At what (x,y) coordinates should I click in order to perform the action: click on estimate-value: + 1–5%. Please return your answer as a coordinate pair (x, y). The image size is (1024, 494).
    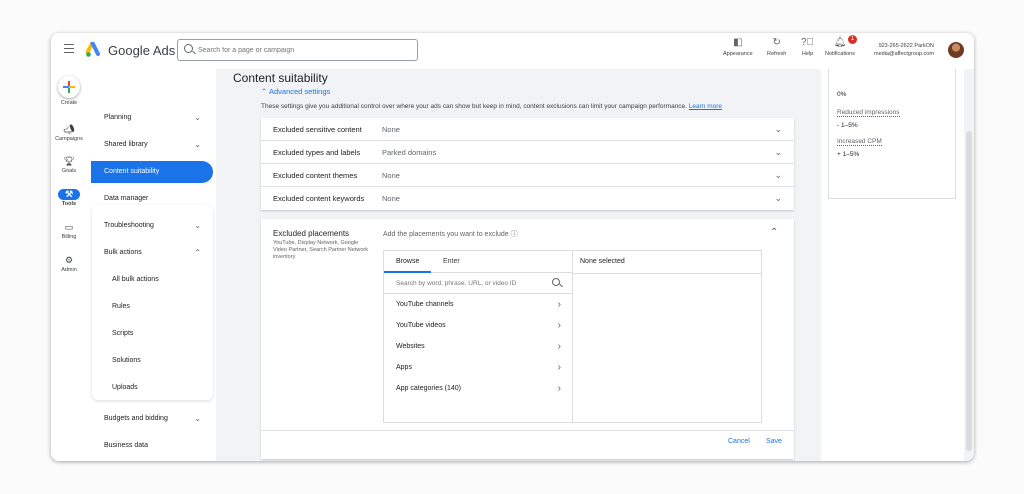
    Looking at the image, I should click on (848, 154).